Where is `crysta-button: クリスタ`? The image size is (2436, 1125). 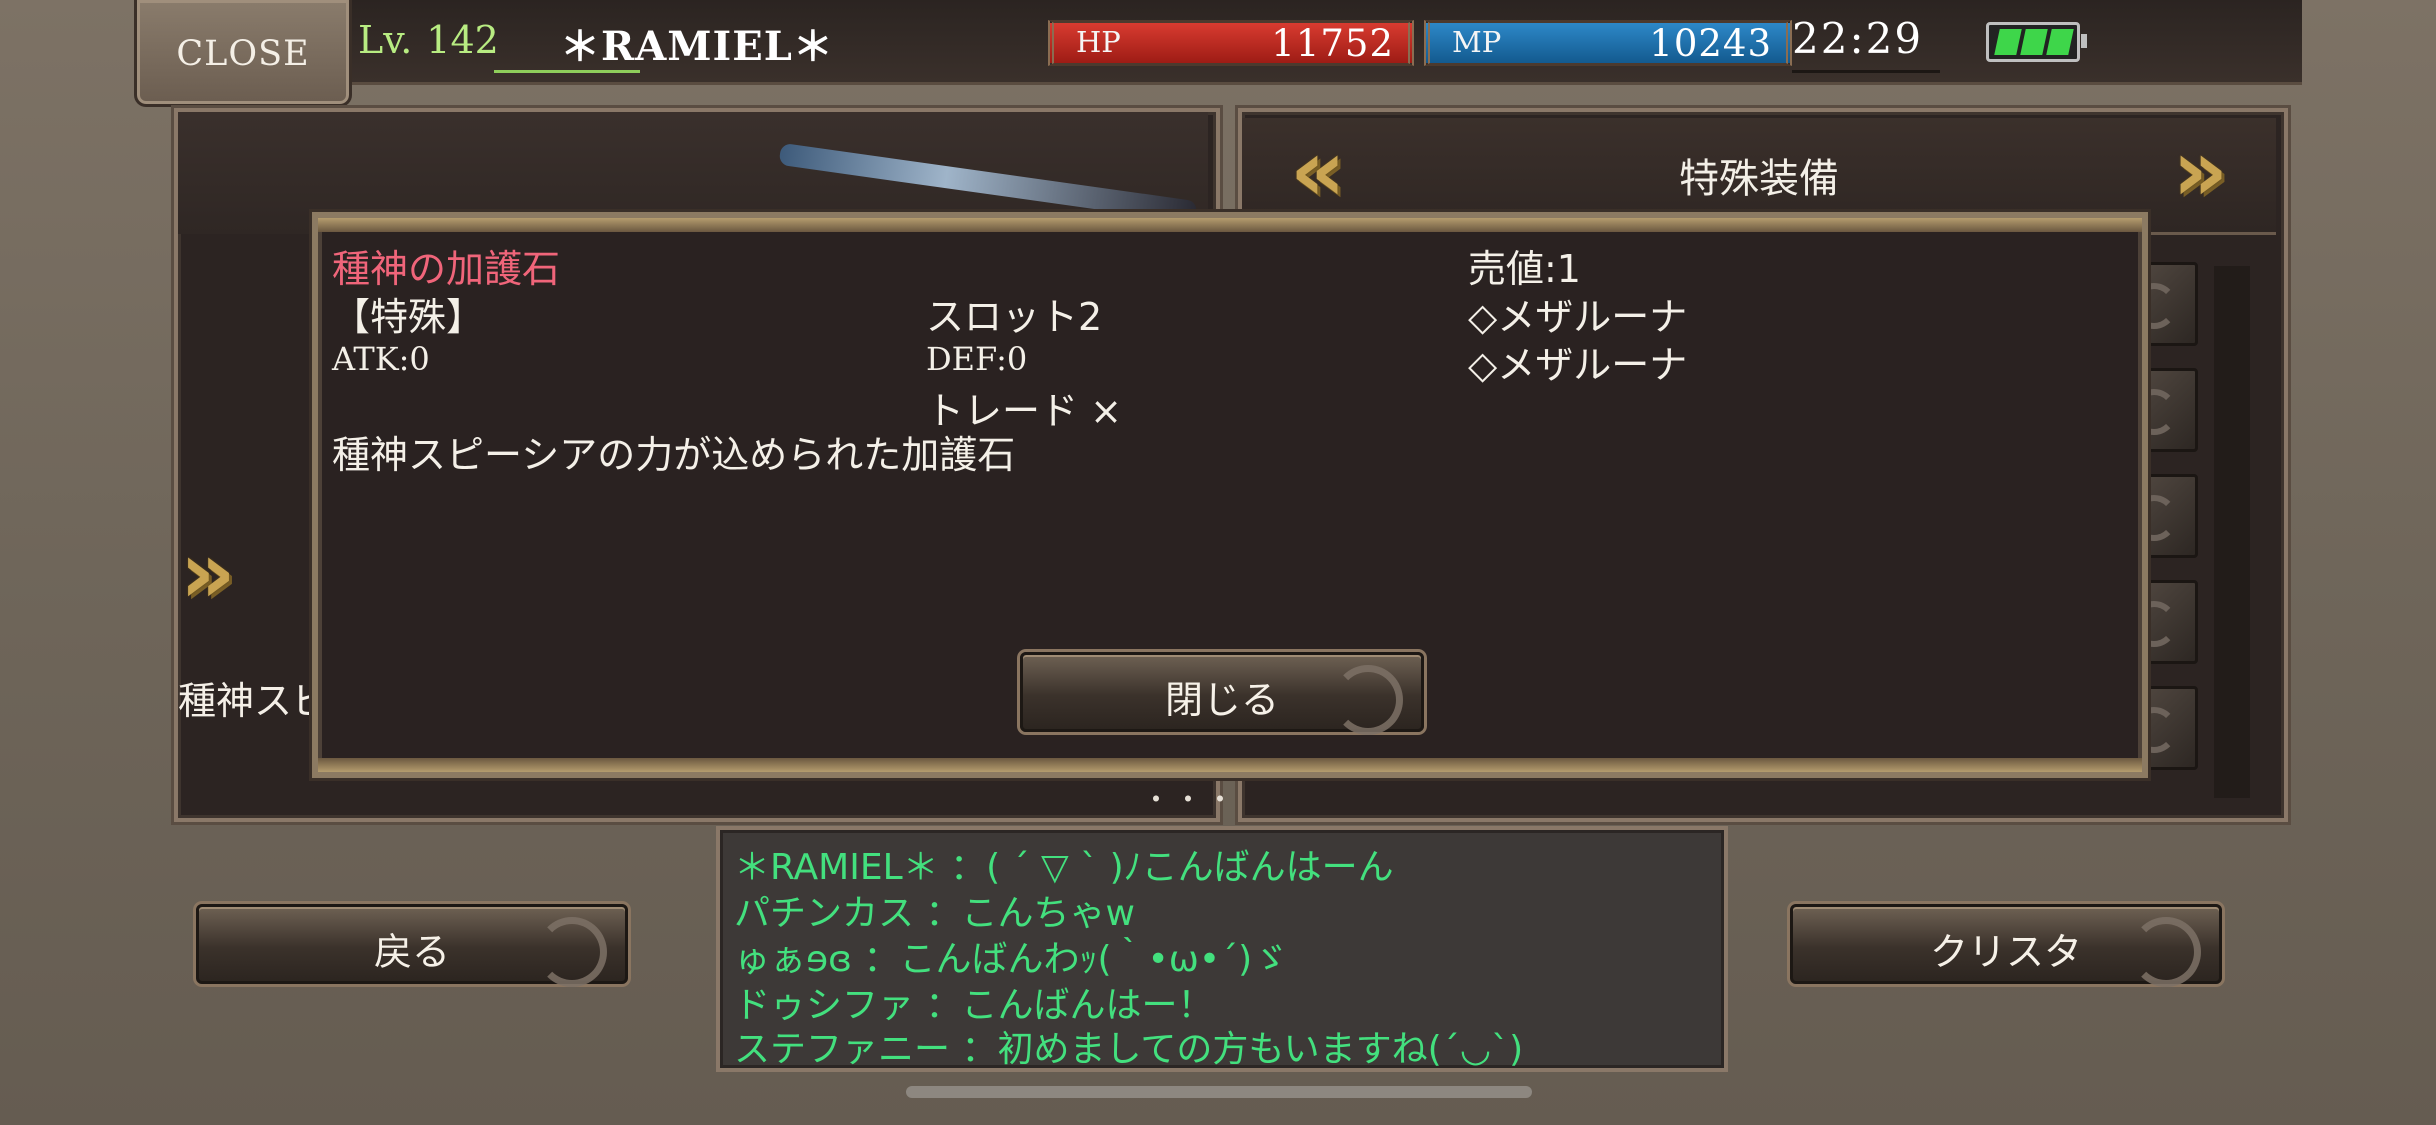 crysta-button: クリスタ is located at coordinates (2006, 945).